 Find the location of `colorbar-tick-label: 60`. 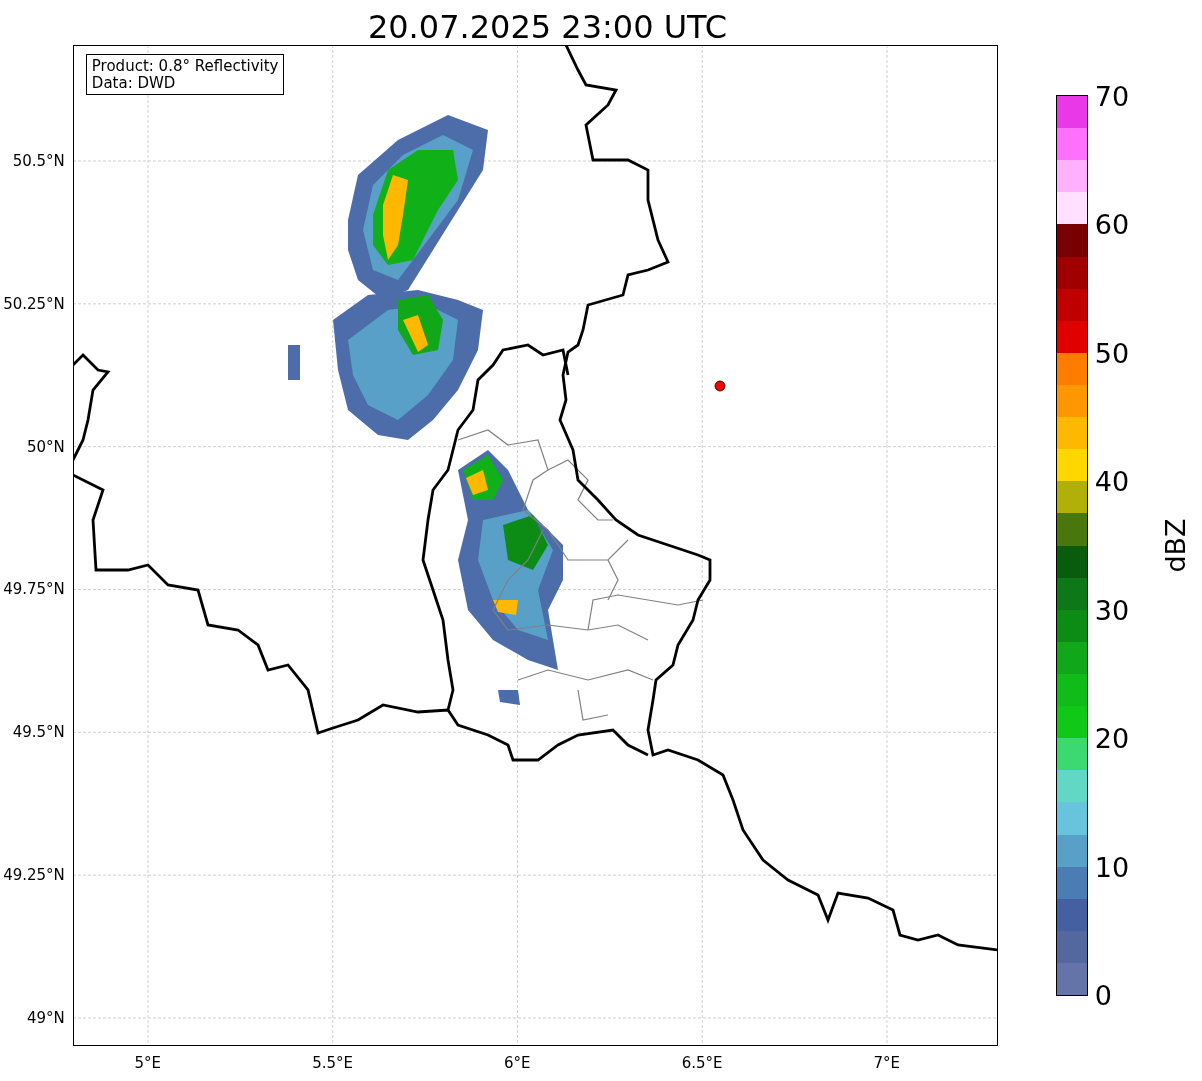

colorbar-tick-label: 60 is located at coordinates (1112, 224).